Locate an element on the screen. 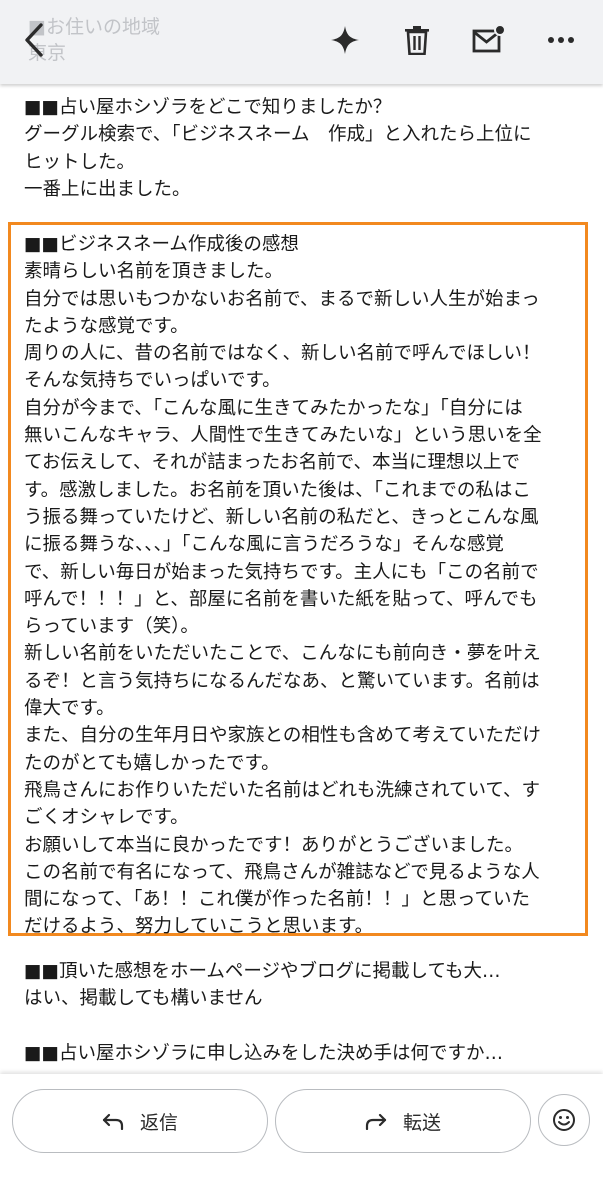  reply-arrow-icon is located at coordinates (113, 1121).